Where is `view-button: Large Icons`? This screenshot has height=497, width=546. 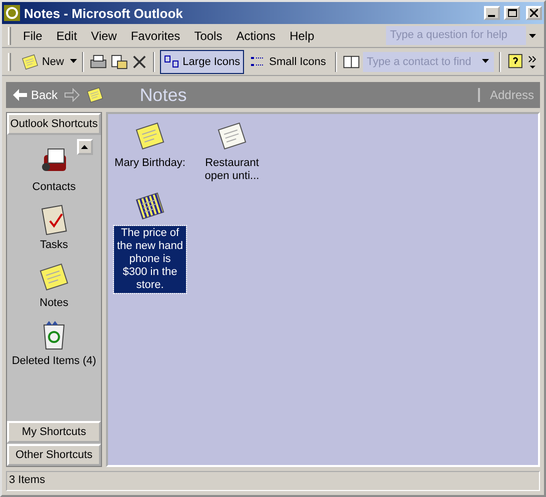
view-button: Large Icons is located at coordinates (202, 62).